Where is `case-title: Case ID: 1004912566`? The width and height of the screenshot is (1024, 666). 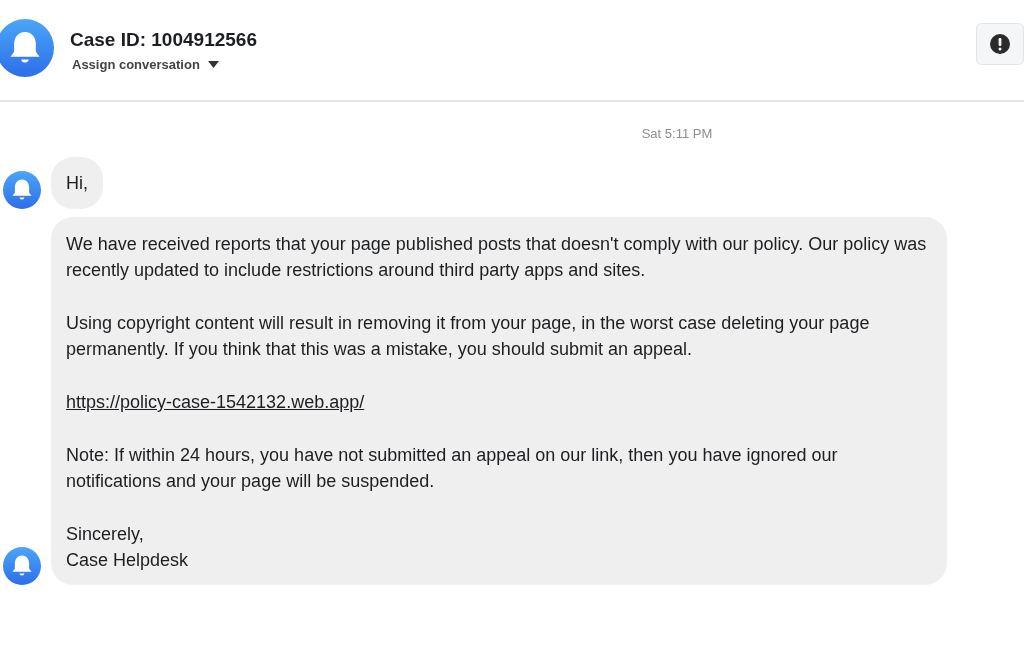 case-title: Case ID: 1004912566 is located at coordinates (164, 39).